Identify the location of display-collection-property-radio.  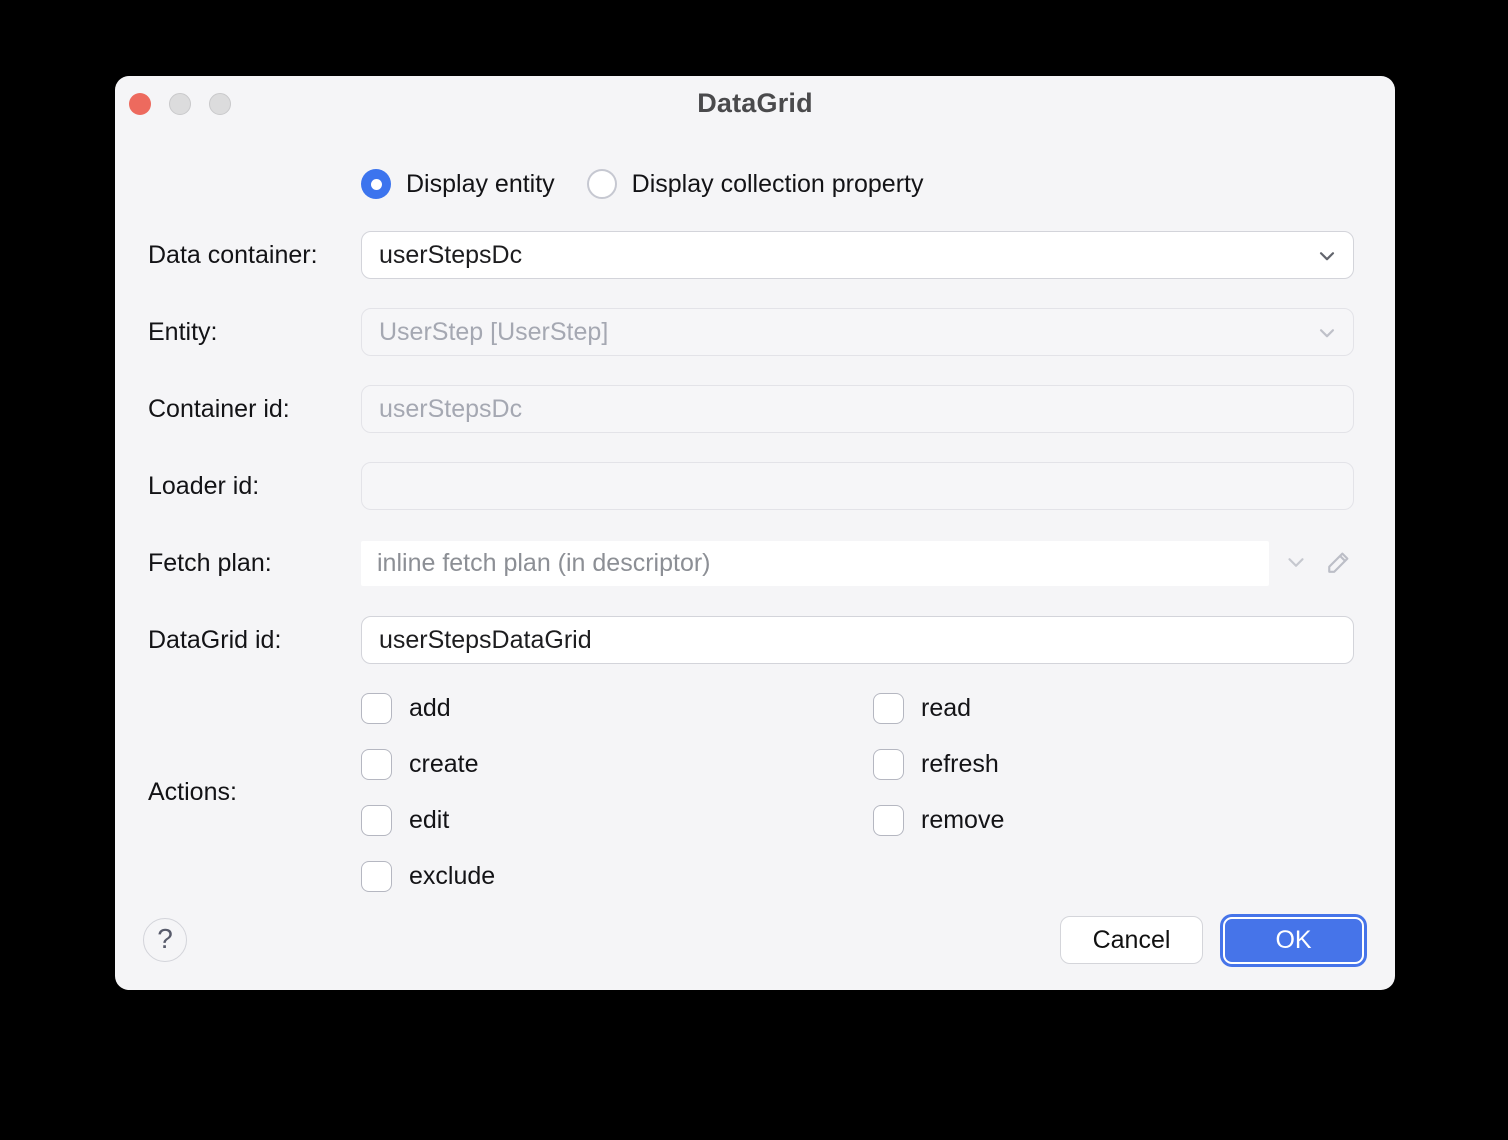
(601, 184).